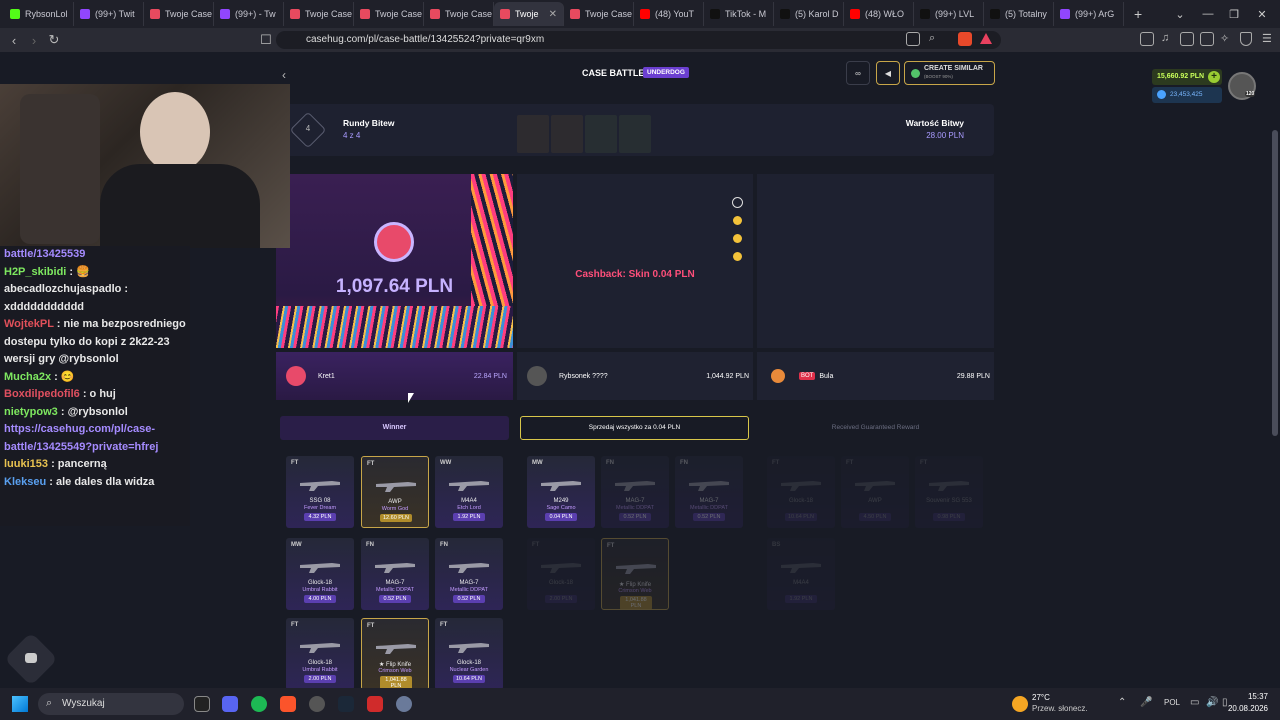  Describe the element at coordinates (932, 38) in the screenshot. I see `zoom-icon: ⌕` at that location.